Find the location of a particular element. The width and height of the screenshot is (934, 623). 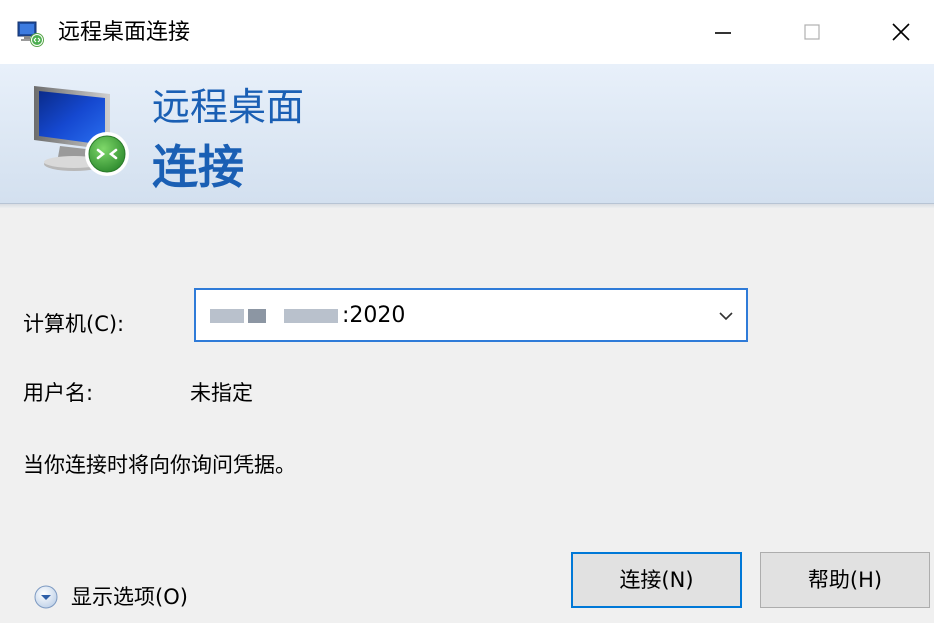

remote-desktop-monitor-icon is located at coordinates (81, 131).